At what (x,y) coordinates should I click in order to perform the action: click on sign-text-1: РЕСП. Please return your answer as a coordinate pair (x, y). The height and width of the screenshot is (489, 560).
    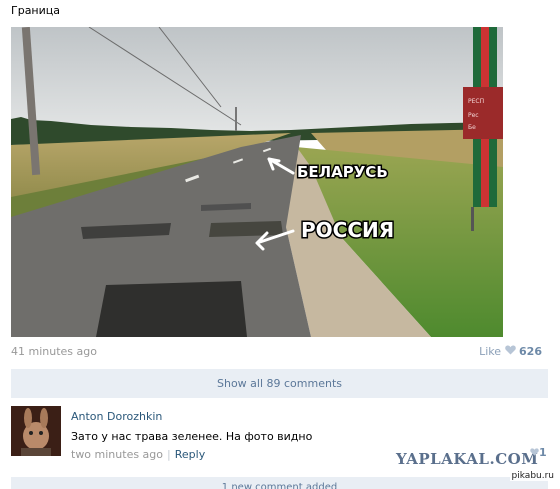
    Looking at the image, I should click on (476, 101).